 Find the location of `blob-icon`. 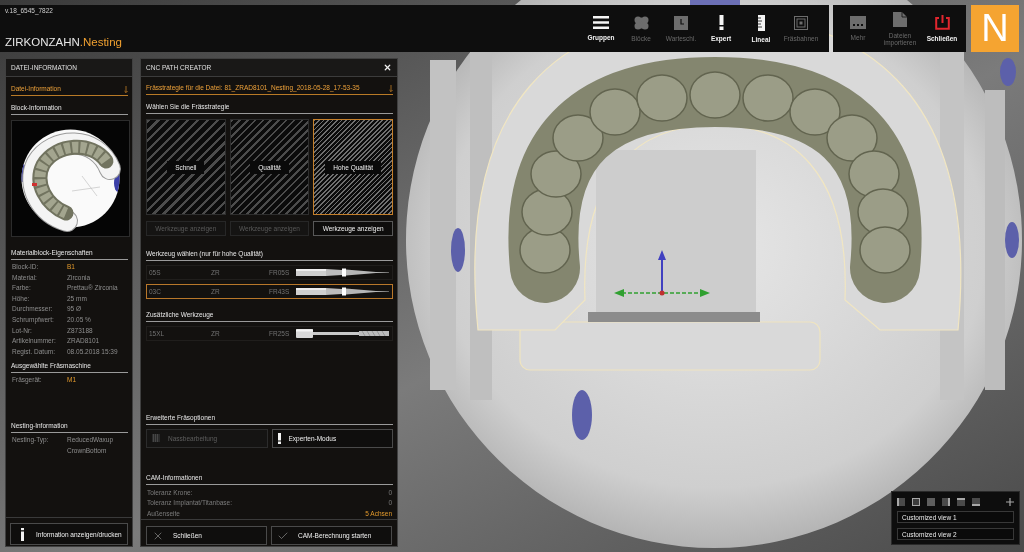

blob-icon is located at coordinates (641, 22).